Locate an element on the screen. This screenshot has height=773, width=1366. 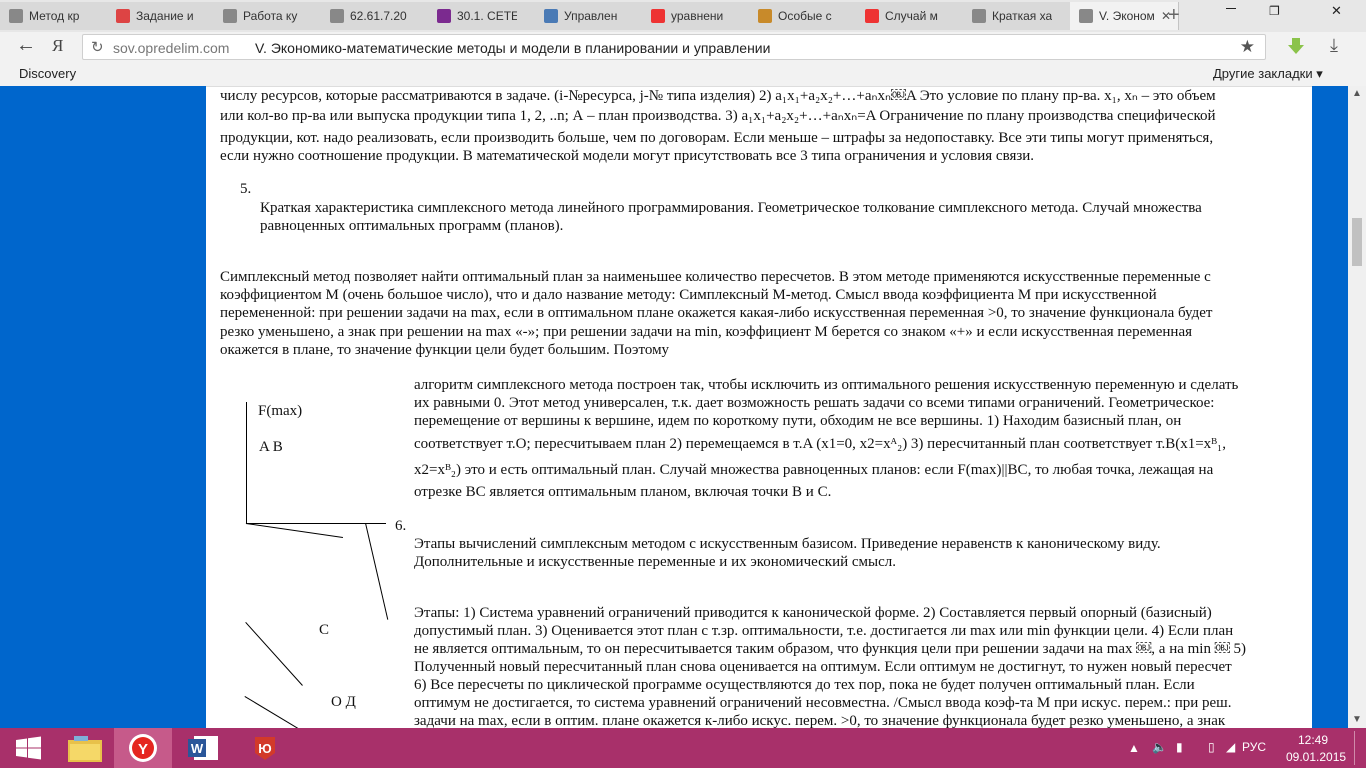
svg-text: Ю is located at coordinates (264, 748).